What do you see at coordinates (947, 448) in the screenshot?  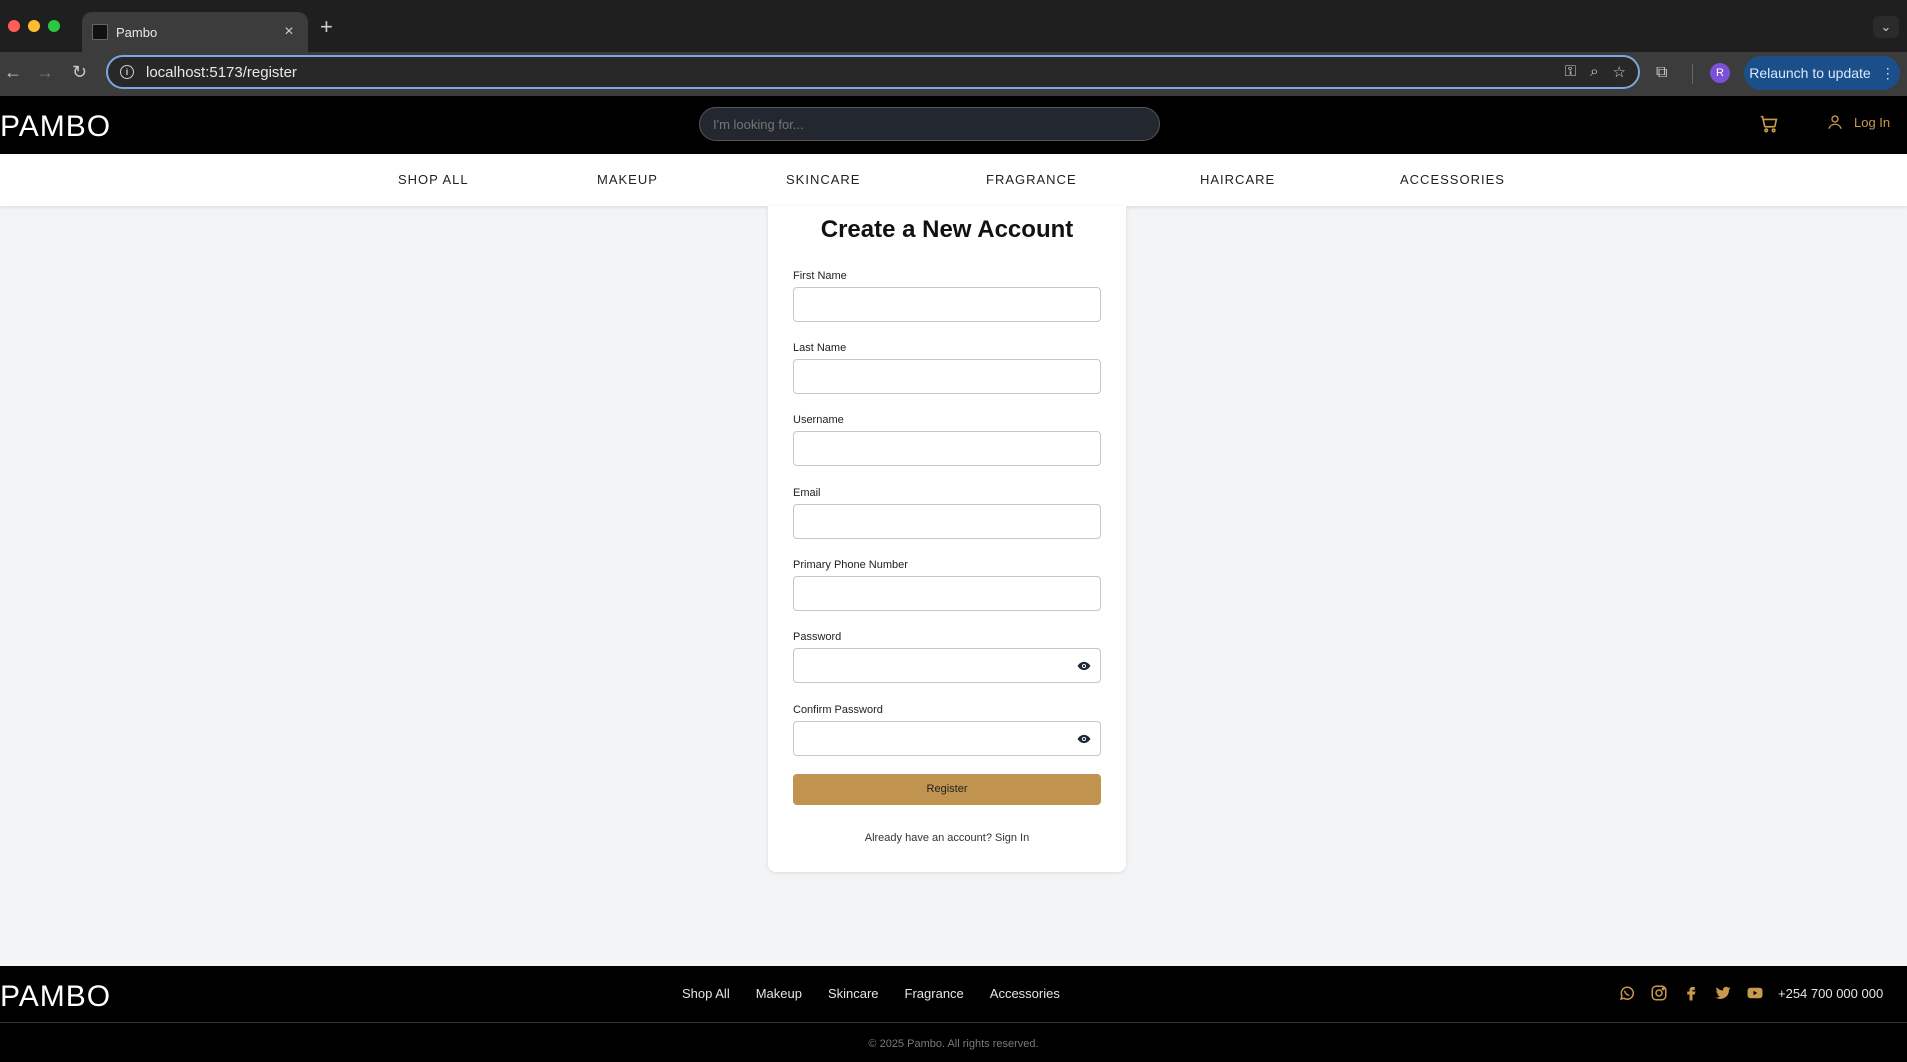 I see `username-field` at bounding box center [947, 448].